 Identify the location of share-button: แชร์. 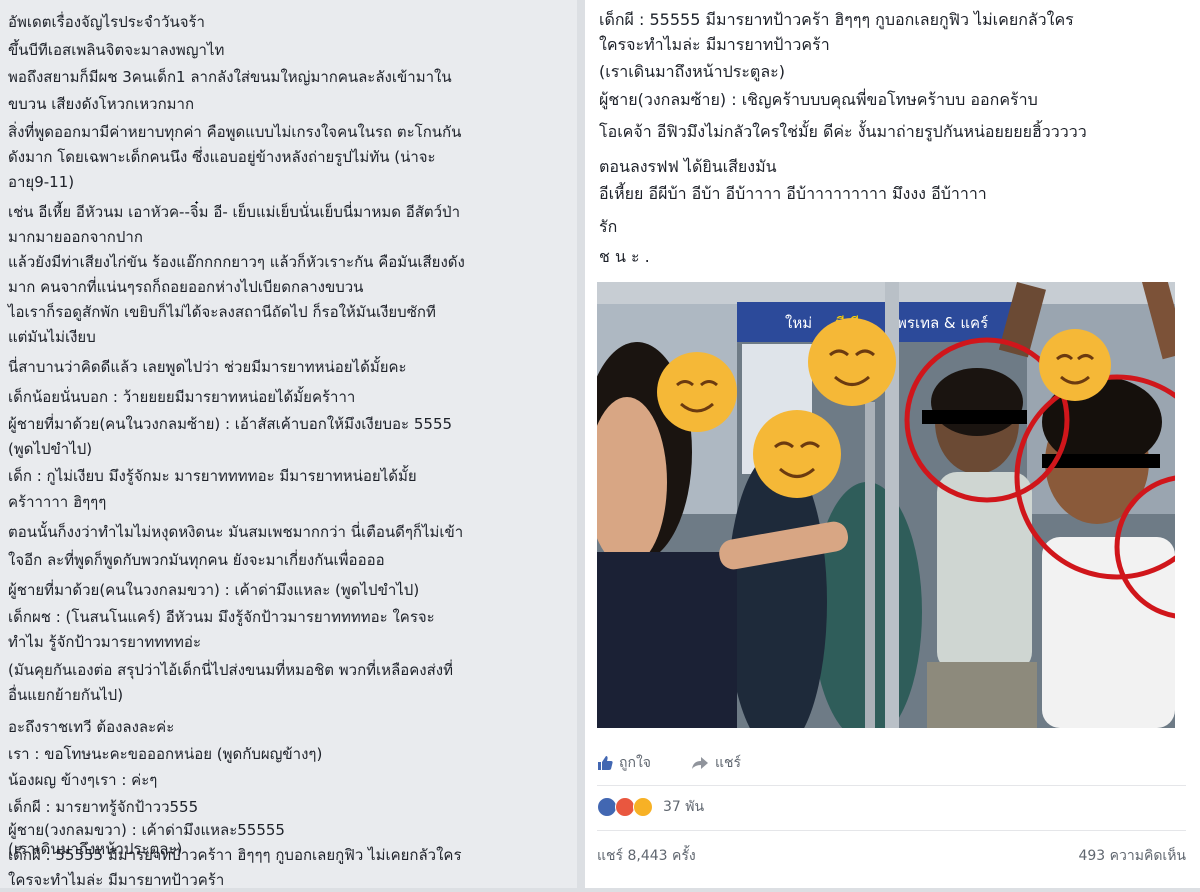
(716, 763).